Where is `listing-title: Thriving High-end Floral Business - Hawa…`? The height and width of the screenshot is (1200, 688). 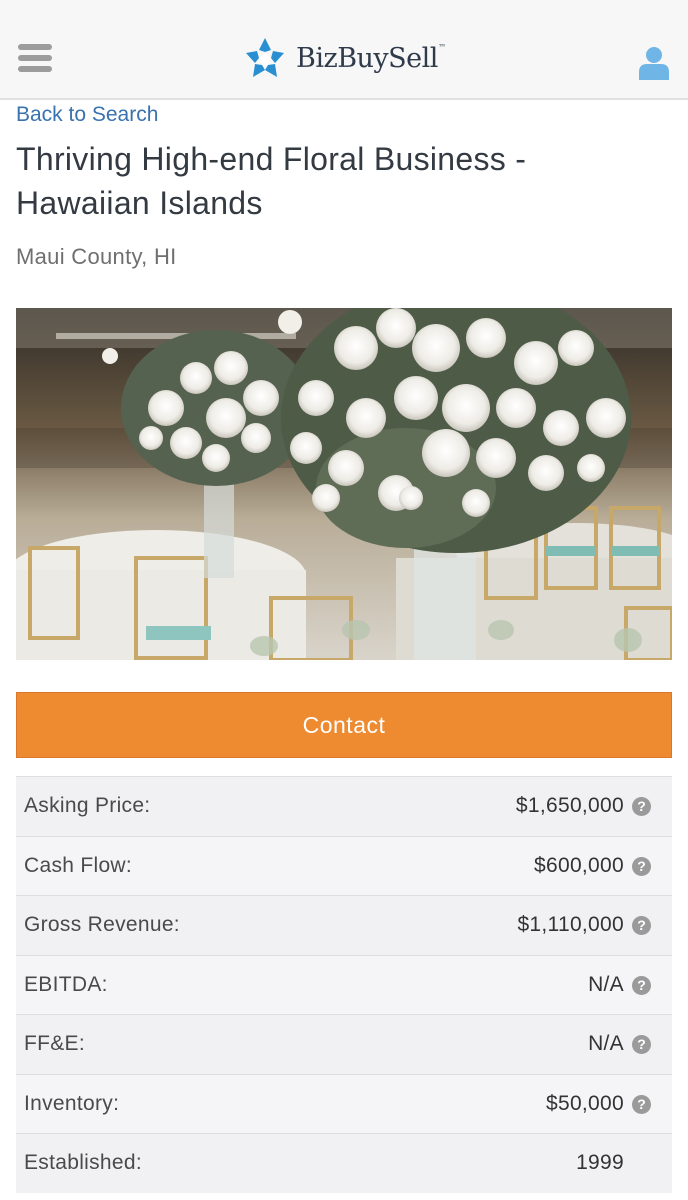
listing-title: Thriving High-end Floral Business - Hawa… is located at coordinates (271, 181).